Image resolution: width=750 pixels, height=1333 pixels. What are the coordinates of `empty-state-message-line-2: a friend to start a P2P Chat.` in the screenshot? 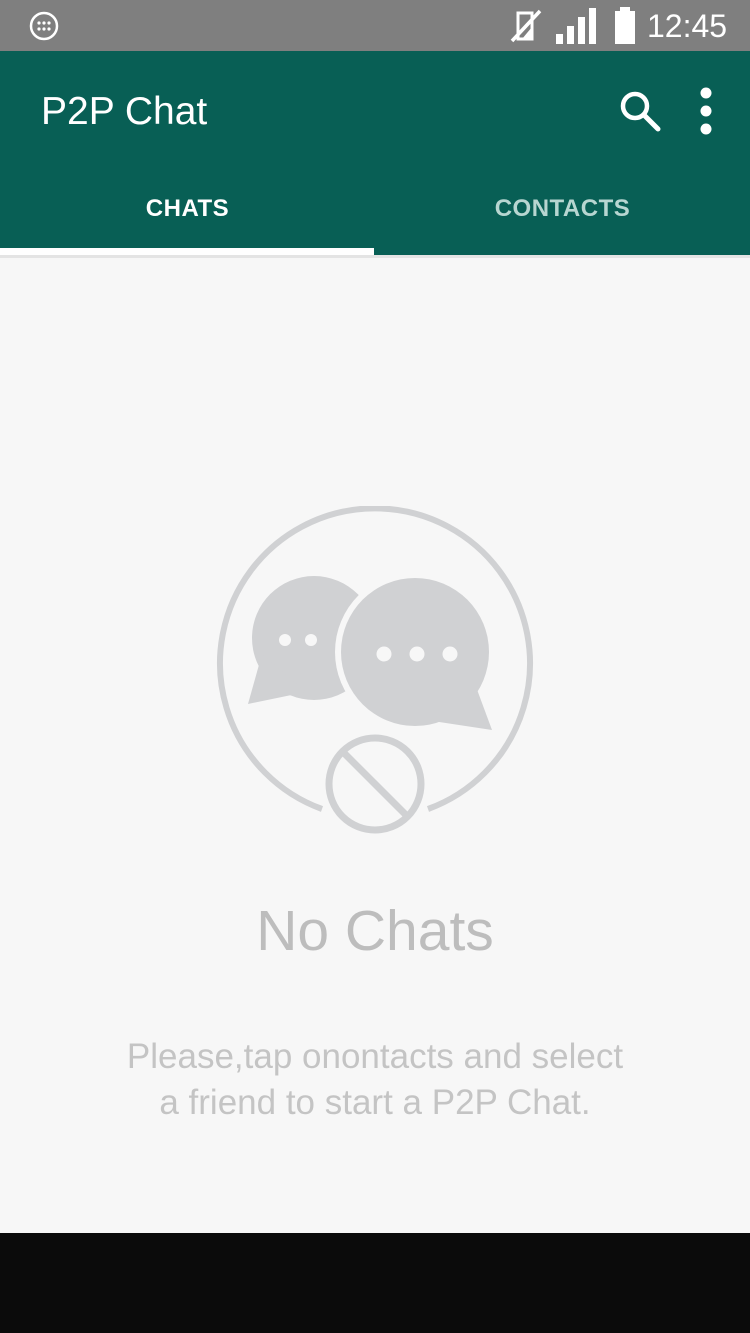 It's located at (375, 1102).